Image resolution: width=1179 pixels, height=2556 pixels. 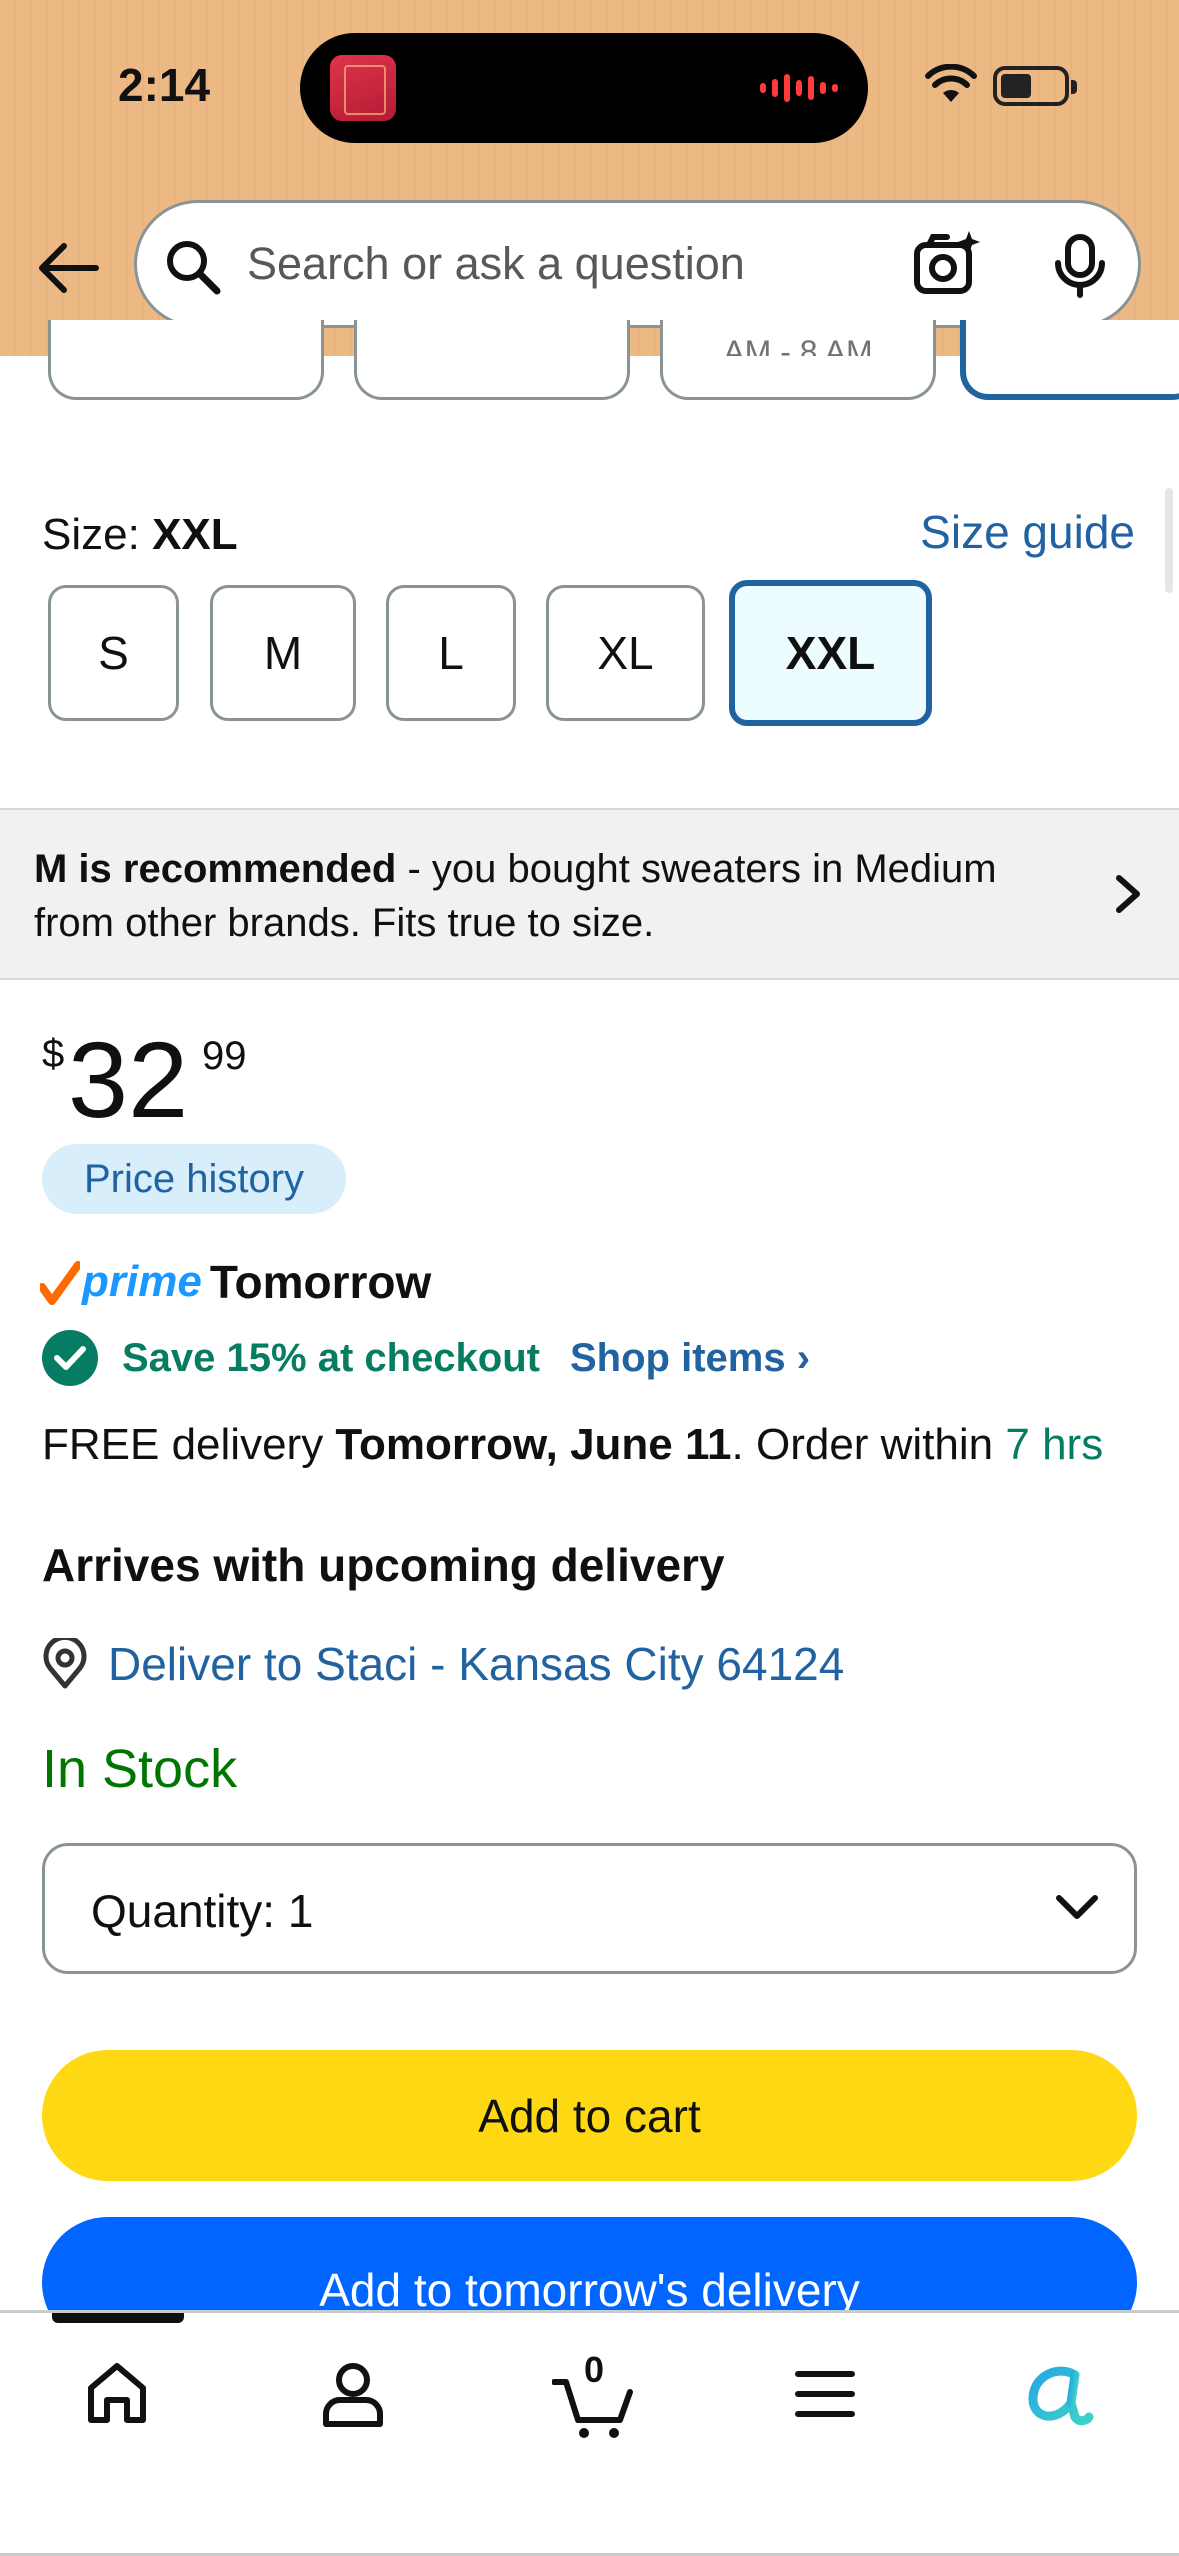 I want to click on bottom-nav: 0, so click(x=589, y=2433).